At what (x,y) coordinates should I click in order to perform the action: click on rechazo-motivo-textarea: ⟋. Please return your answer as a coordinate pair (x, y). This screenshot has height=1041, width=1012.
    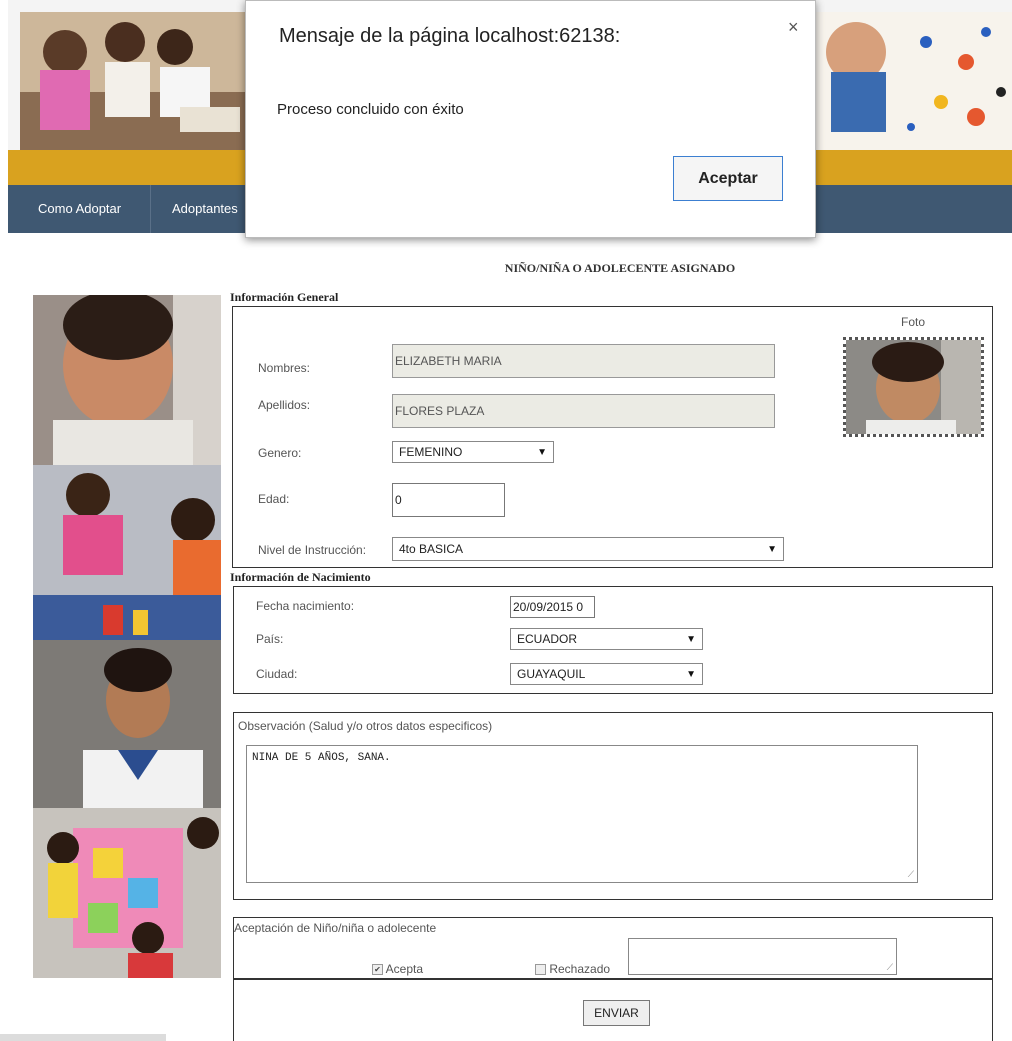
    Looking at the image, I should click on (762, 956).